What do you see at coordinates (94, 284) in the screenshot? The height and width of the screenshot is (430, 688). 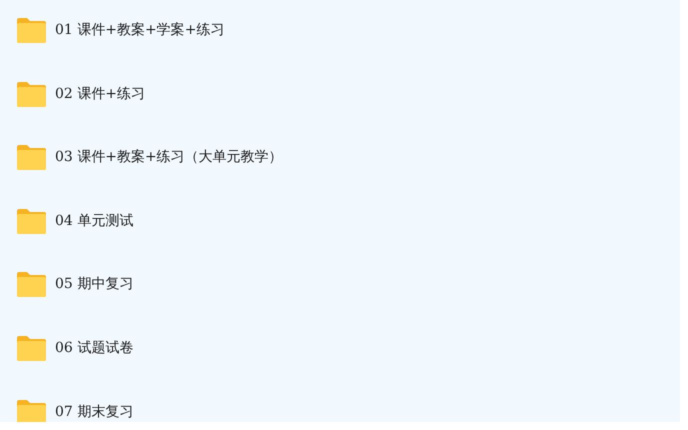 I see `folder-name: 05 期中复习` at bounding box center [94, 284].